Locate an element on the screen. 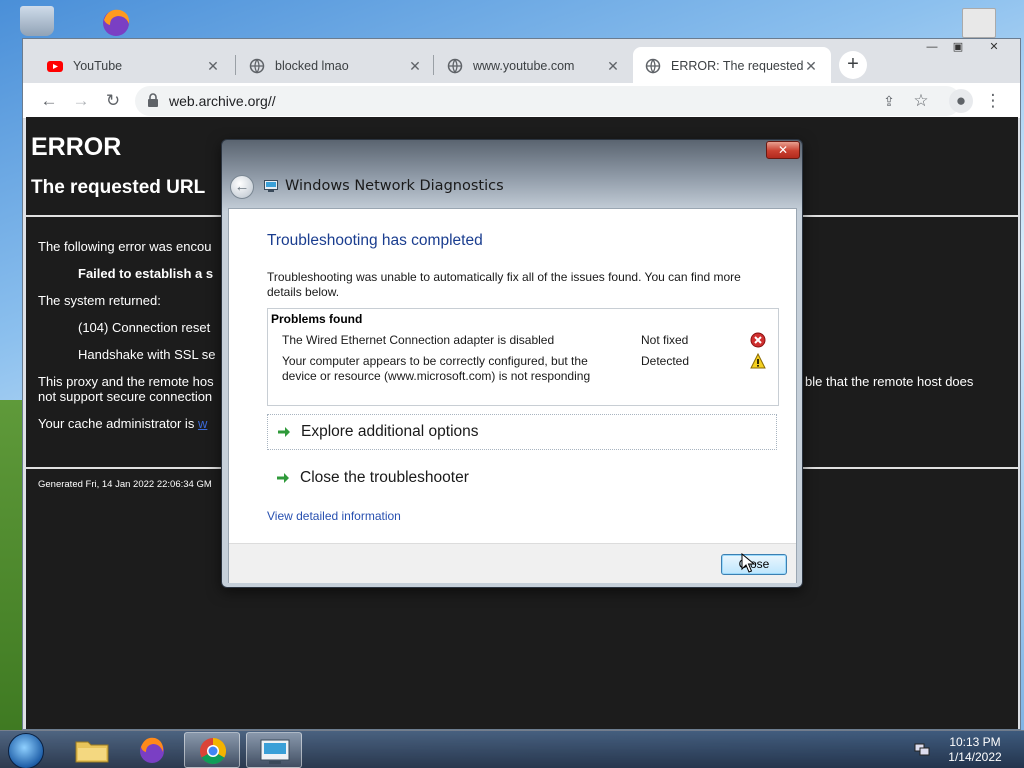  address-bar: web.archive.org// is located at coordinates (548, 101).